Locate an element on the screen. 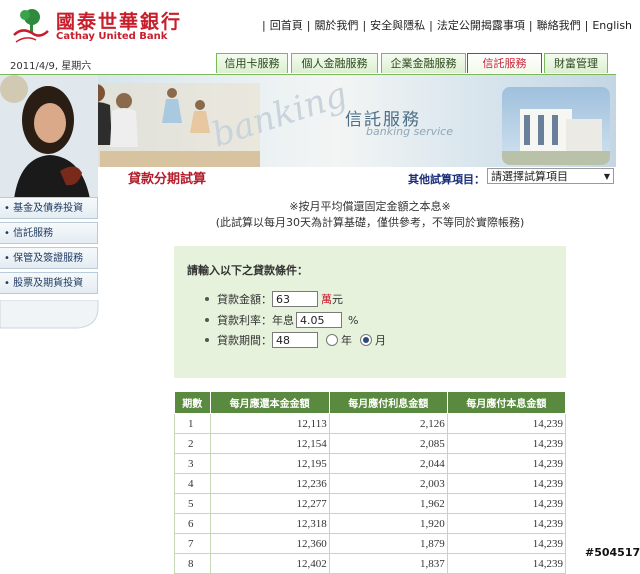 The height and width of the screenshot is (574, 640). nav-security-privacy: 安全與隱私 is located at coordinates (397, 25).